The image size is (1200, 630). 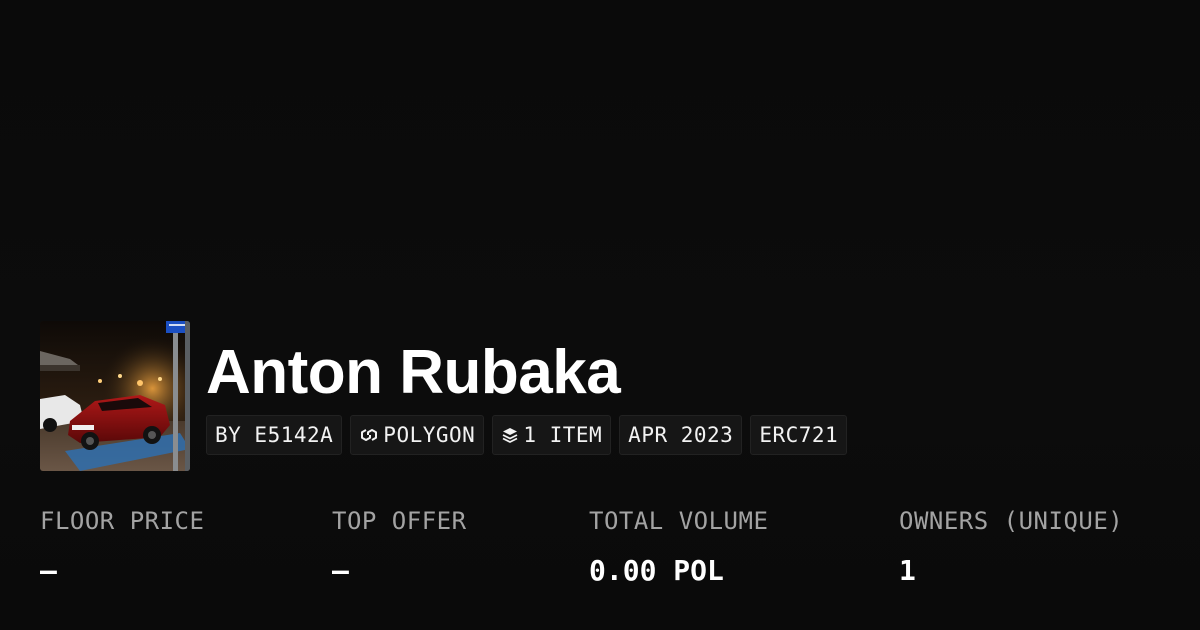 What do you see at coordinates (369, 435) in the screenshot?
I see `polygon-chain-icon` at bounding box center [369, 435].